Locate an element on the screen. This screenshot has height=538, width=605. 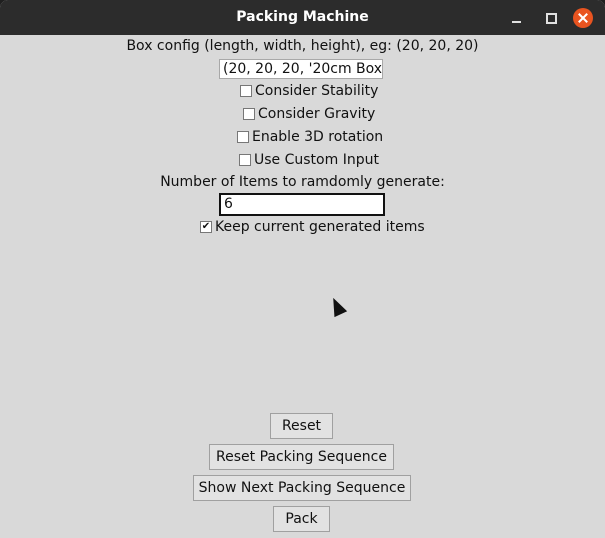
maximize-icon is located at coordinates (550, 18).